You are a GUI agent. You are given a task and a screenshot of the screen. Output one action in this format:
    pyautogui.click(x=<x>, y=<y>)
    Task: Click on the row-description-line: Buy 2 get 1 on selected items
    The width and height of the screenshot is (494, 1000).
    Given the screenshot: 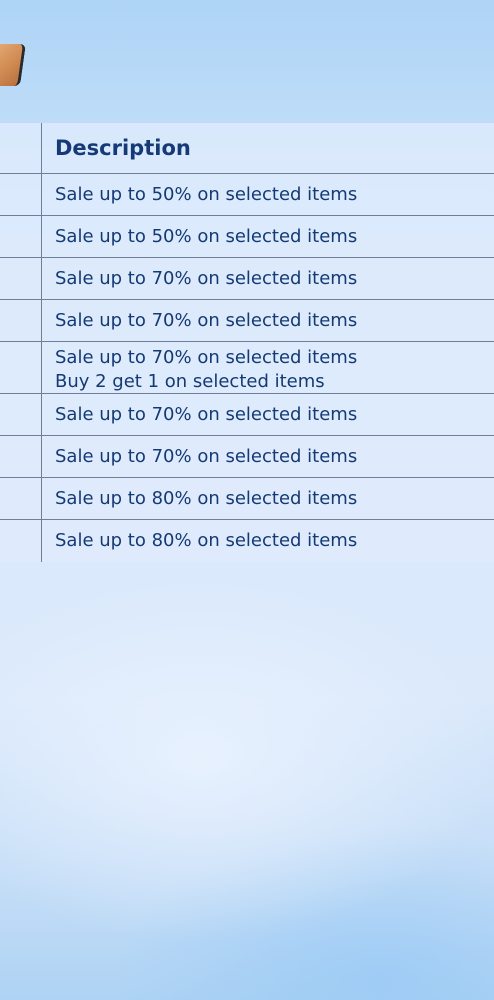 What is the action you would take?
    pyautogui.click(x=190, y=381)
    